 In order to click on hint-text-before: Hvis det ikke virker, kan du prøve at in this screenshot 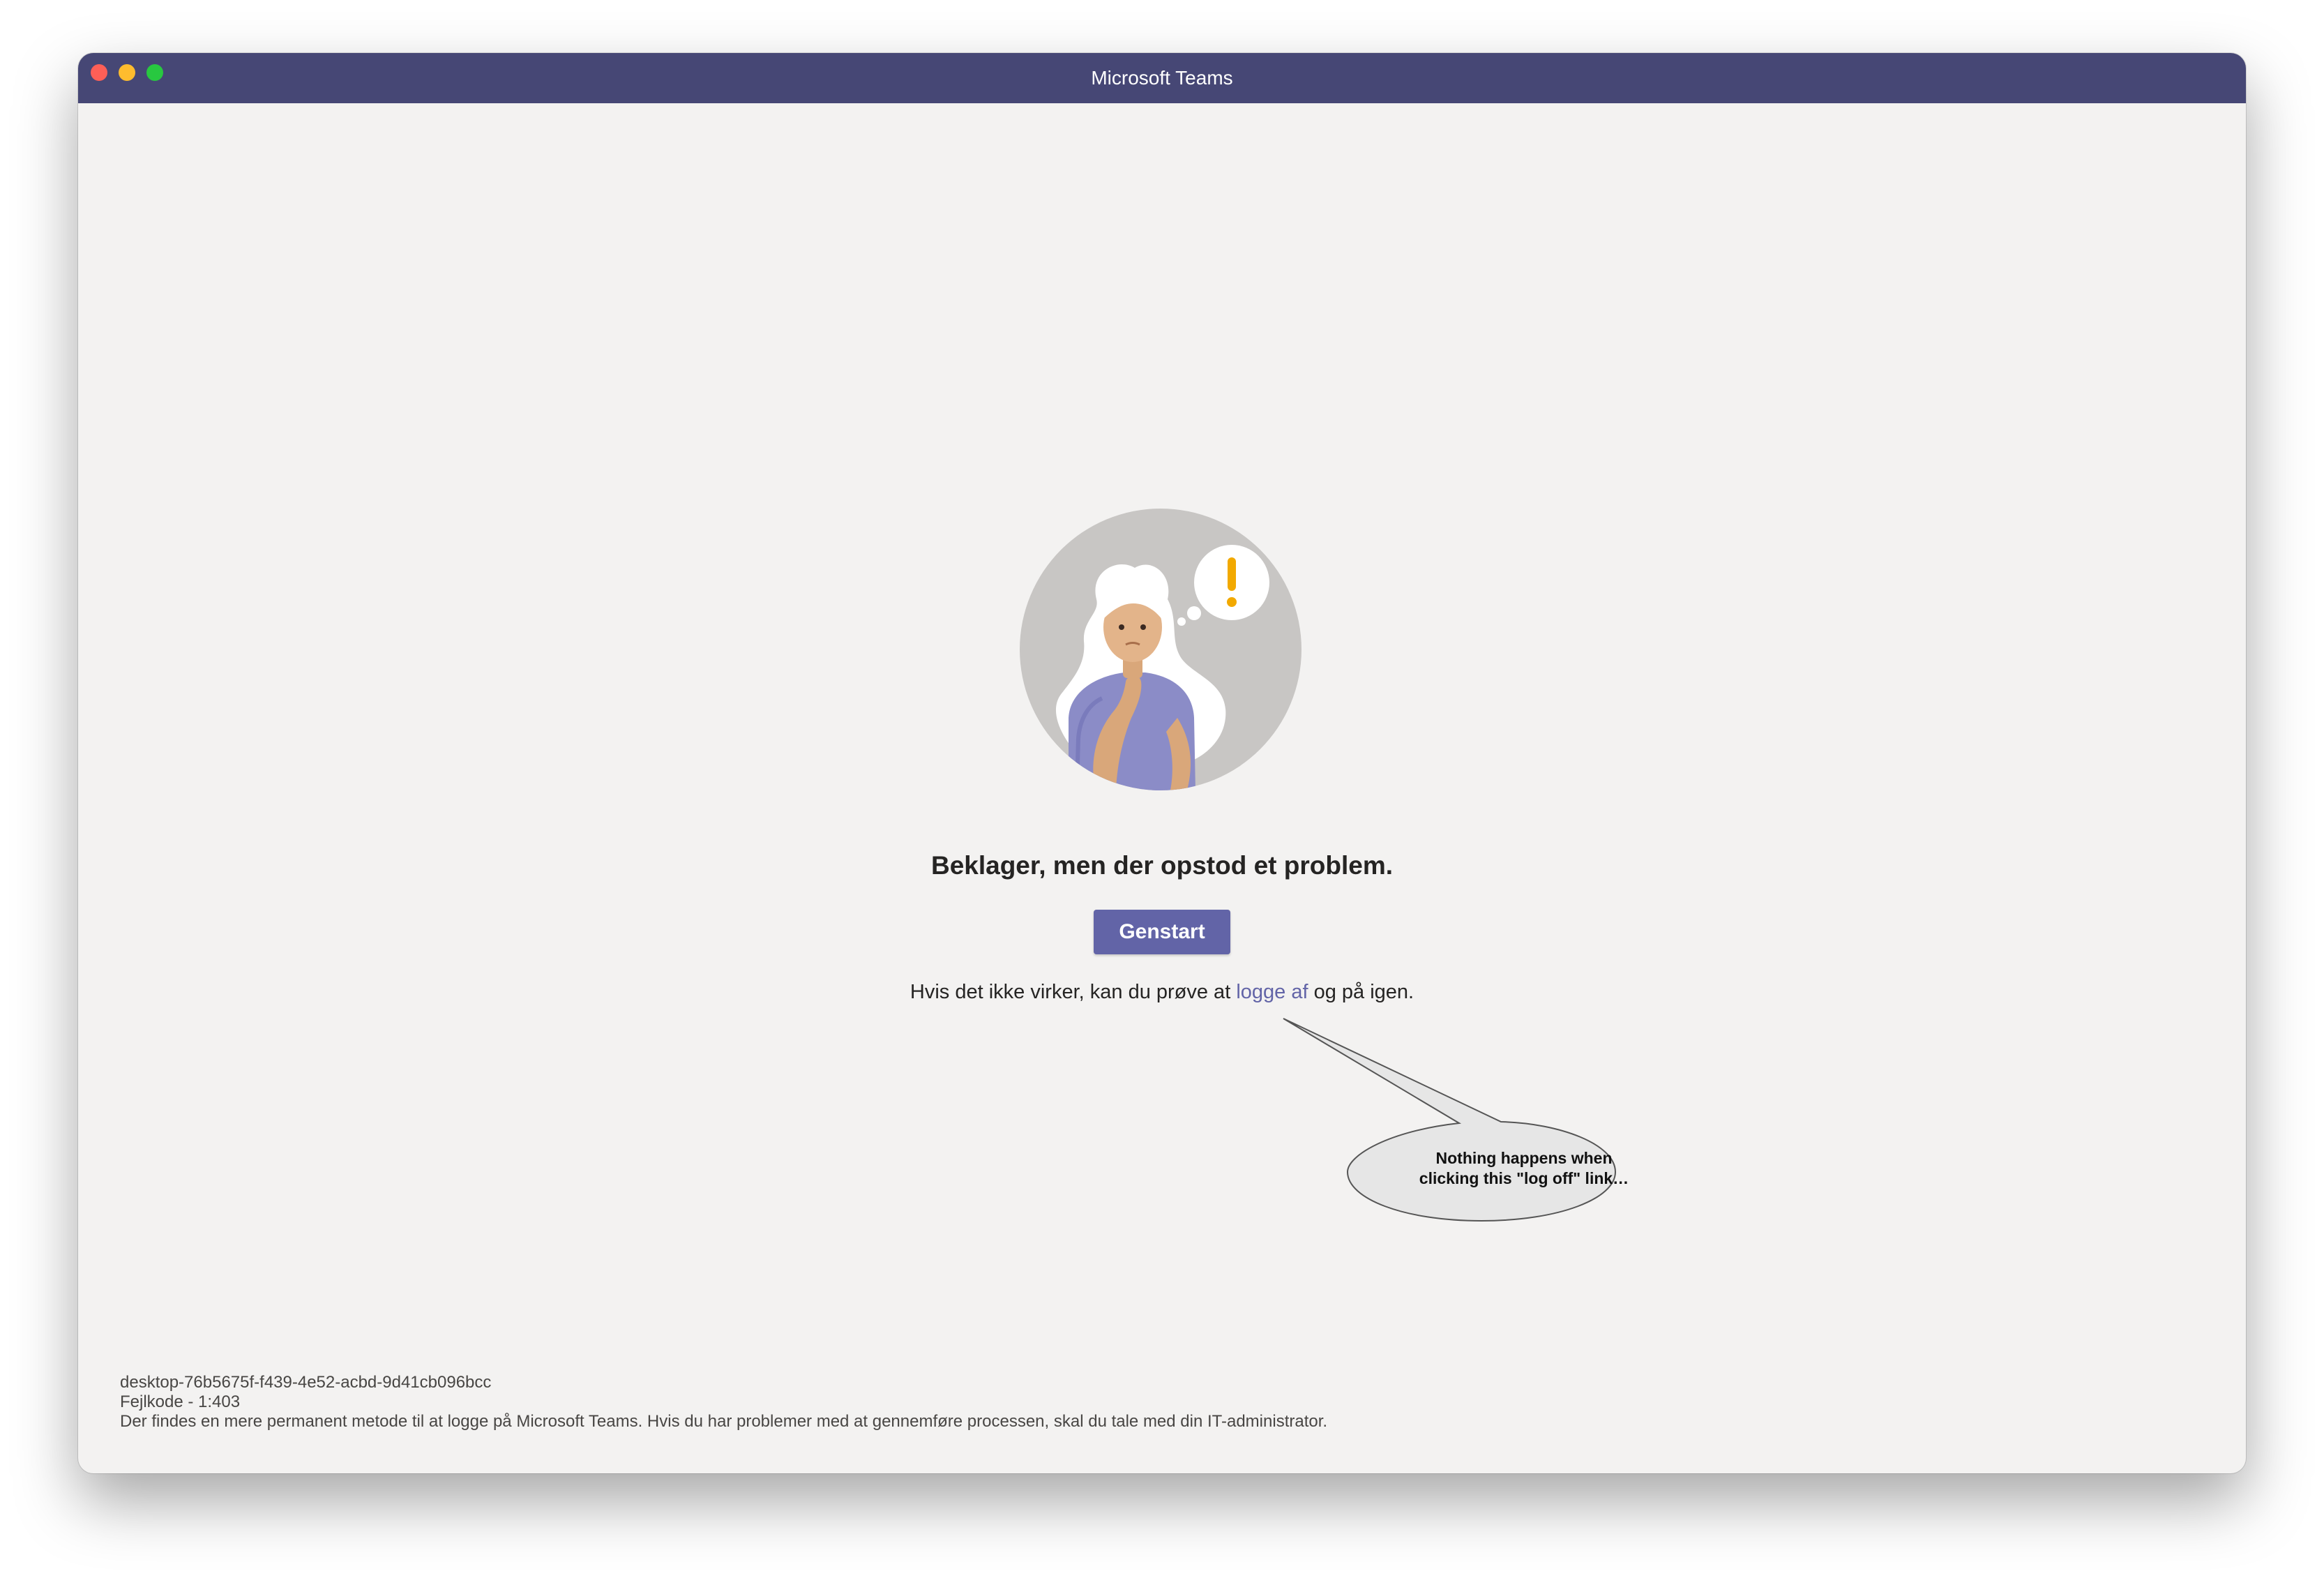, I will do `click(1073, 992)`.